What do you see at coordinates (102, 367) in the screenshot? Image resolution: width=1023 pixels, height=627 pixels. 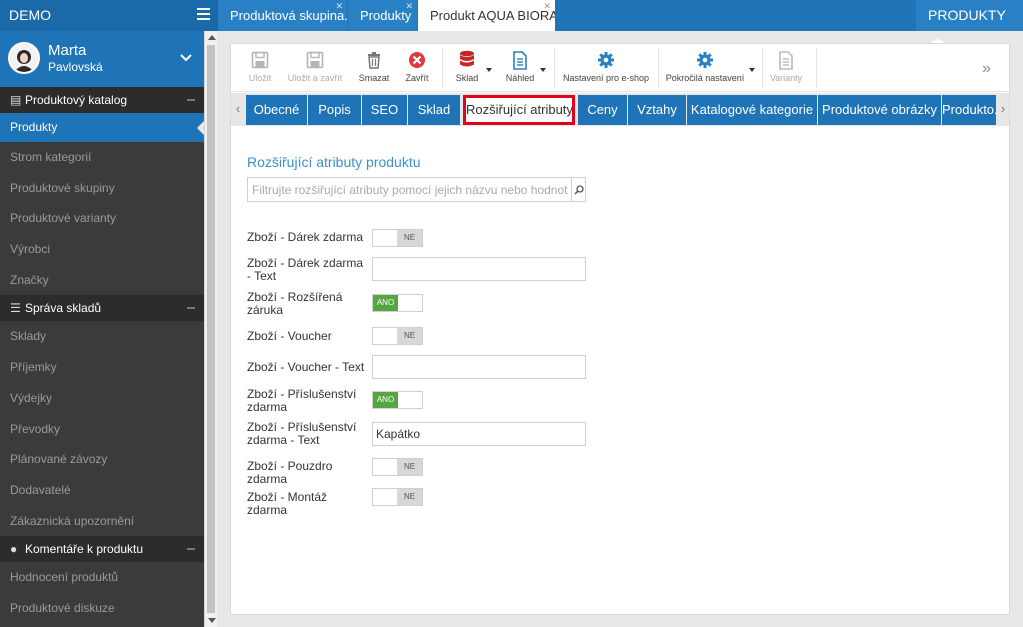 I see `sidebar-item-receipts: Příjemky` at bounding box center [102, 367].